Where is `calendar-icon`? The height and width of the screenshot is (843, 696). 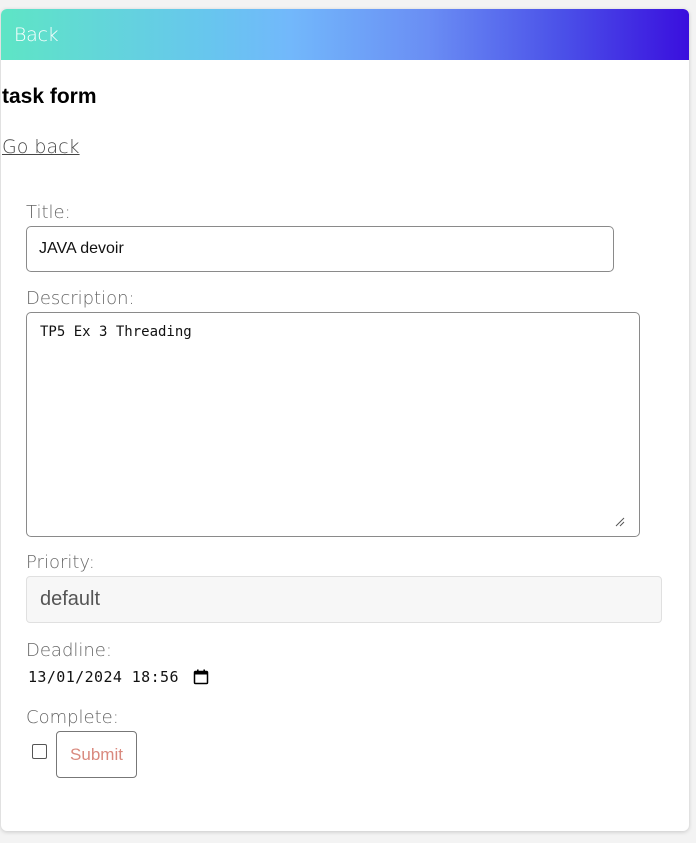 calendar-icon is located at coordinates (201, 677).